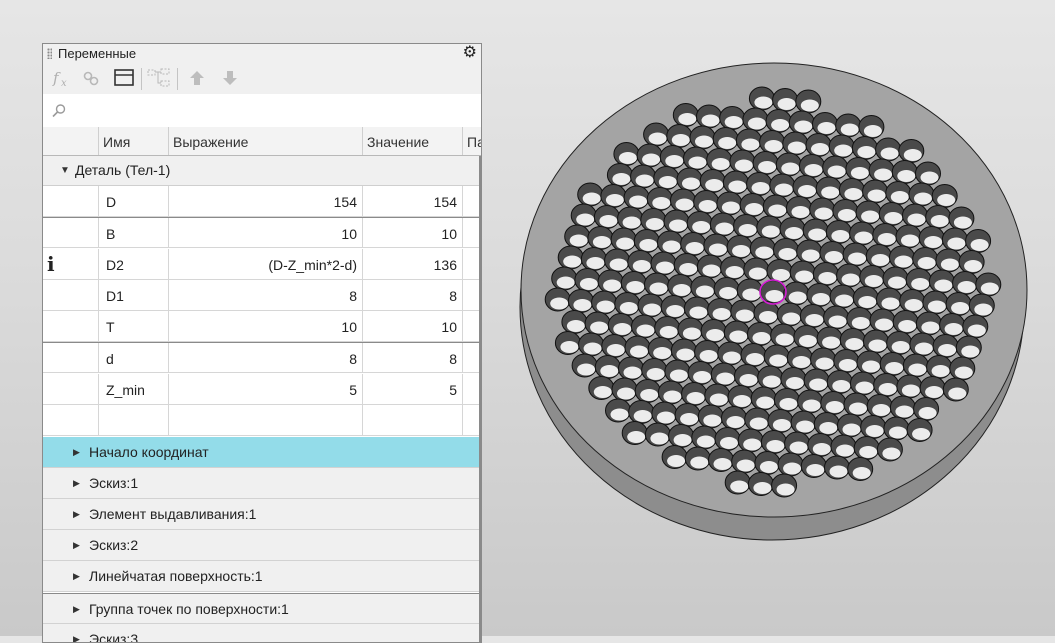  Describe the element at coordinates (470, 326) in the screenshot. I see `variable-parameter` at that location.